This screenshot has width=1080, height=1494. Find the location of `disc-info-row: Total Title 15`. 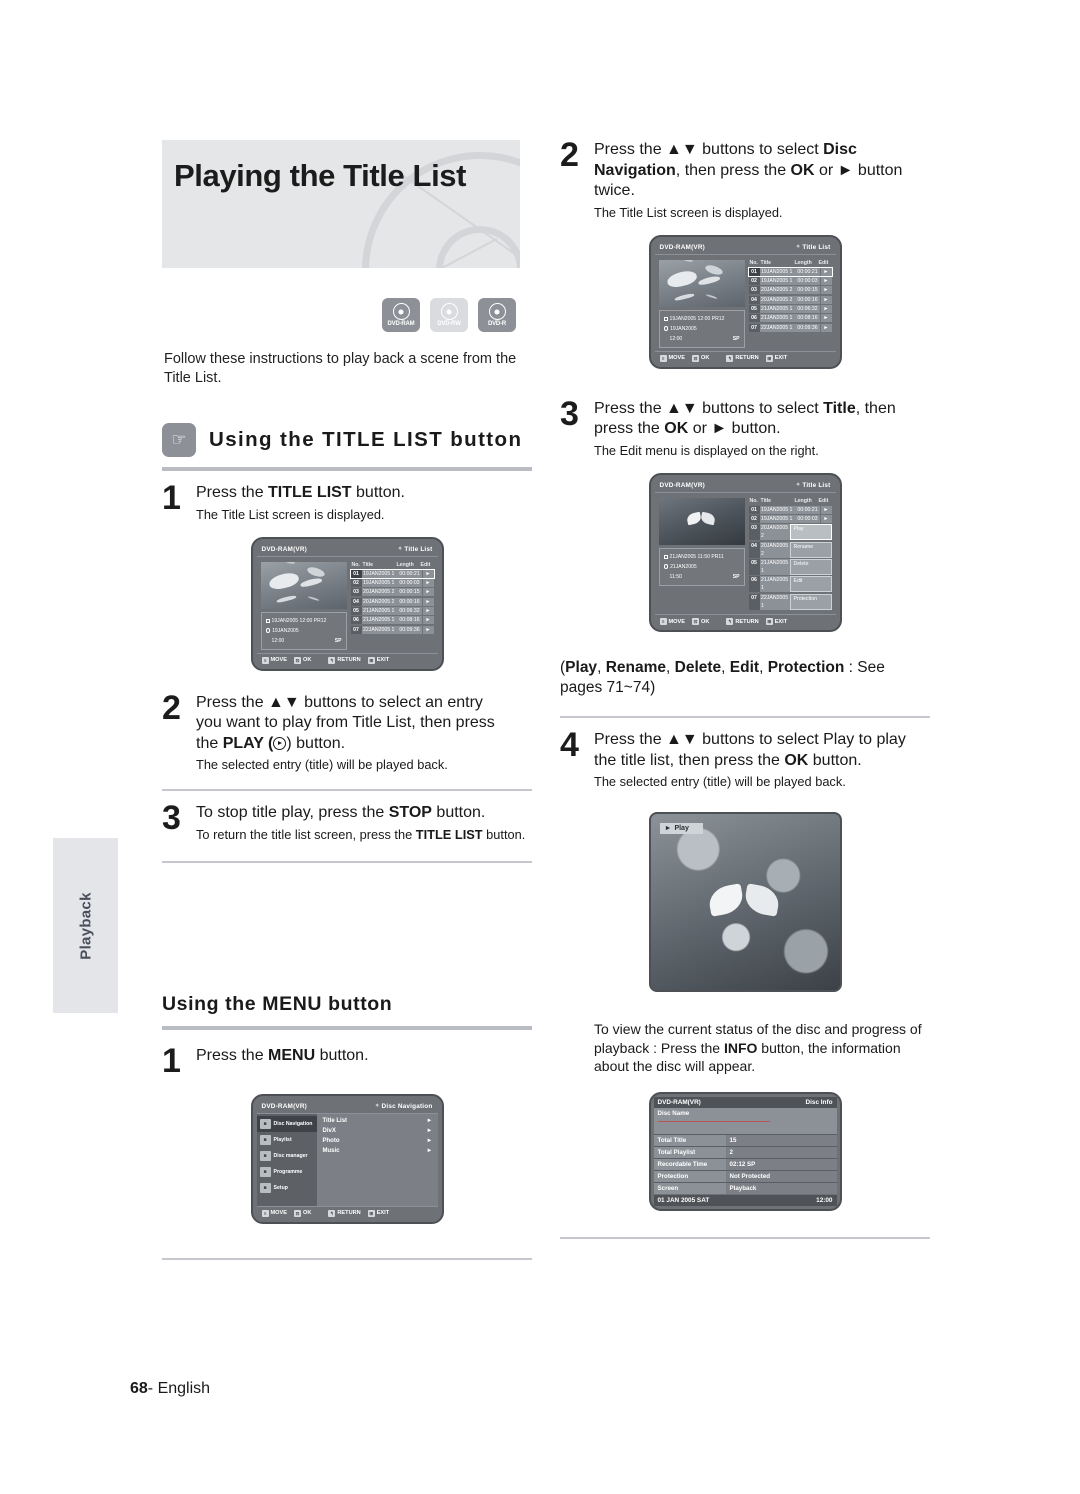

disc-info-row: Total Title 15 is located at coordinates (745, 1139).